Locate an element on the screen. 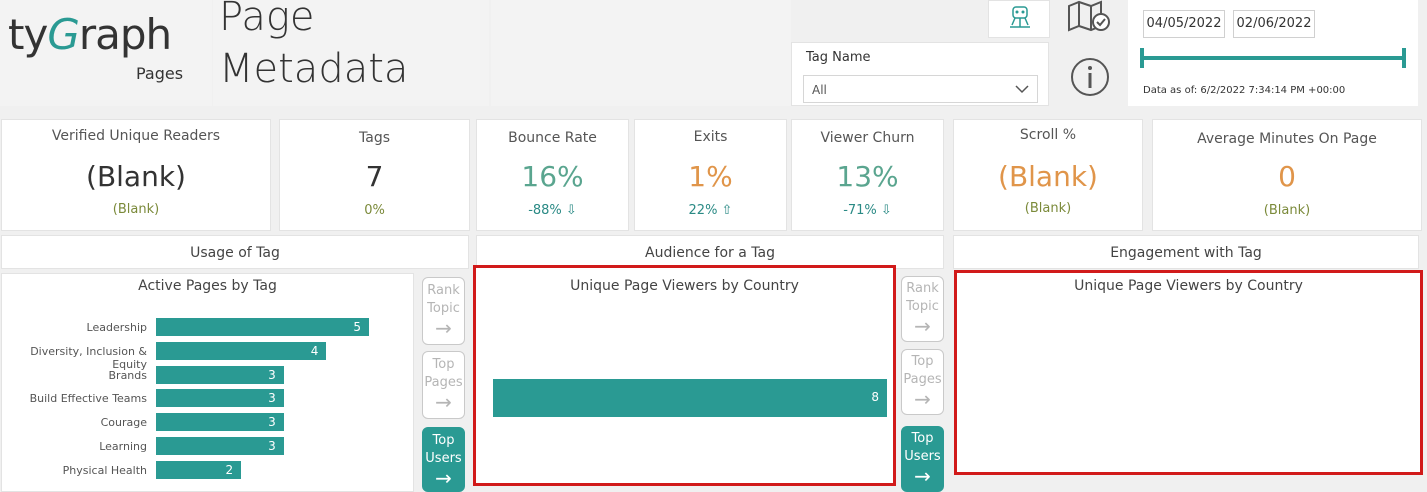 The image size is (1427, 492). top-users-button-2: Top Users → is located at coordinates (922, 459).